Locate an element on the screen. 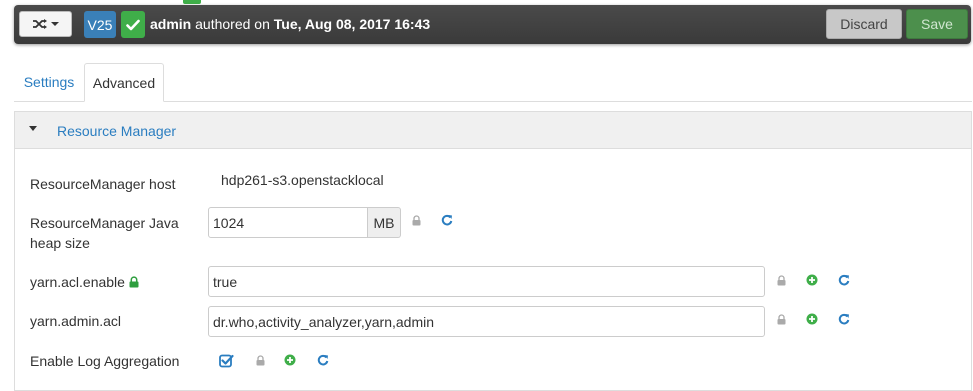 The height and width of the screenshot is (391, 973). rm-host-label: ResourceManager host is located at coordinates (103, 184).